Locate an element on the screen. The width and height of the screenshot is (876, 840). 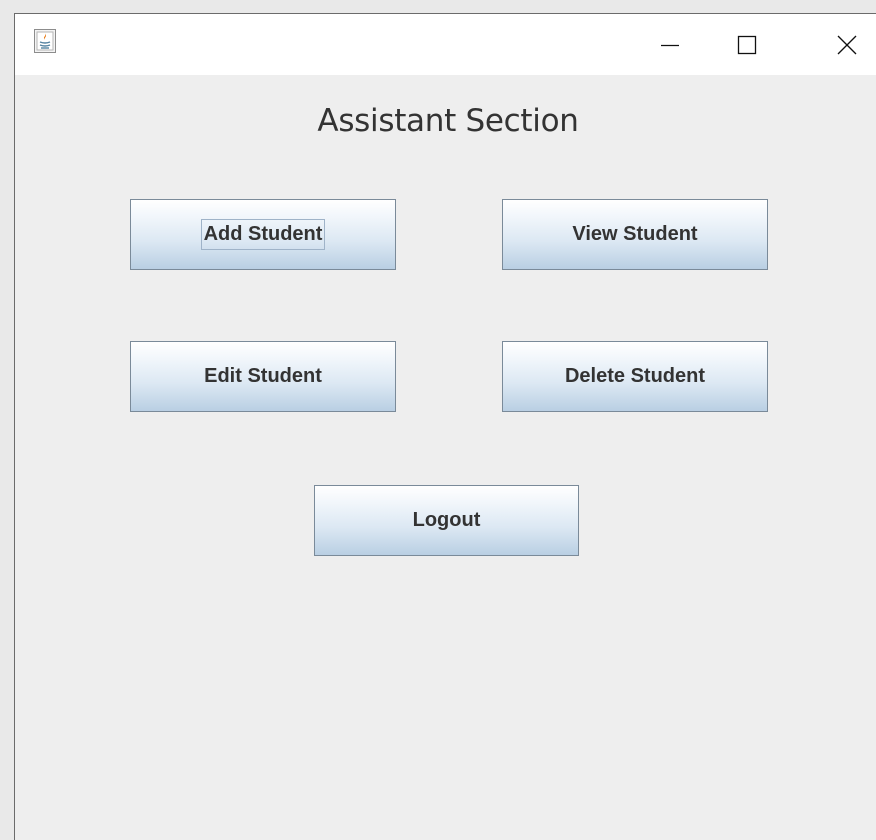
maximize-icon is located at coordinates (747, 44).